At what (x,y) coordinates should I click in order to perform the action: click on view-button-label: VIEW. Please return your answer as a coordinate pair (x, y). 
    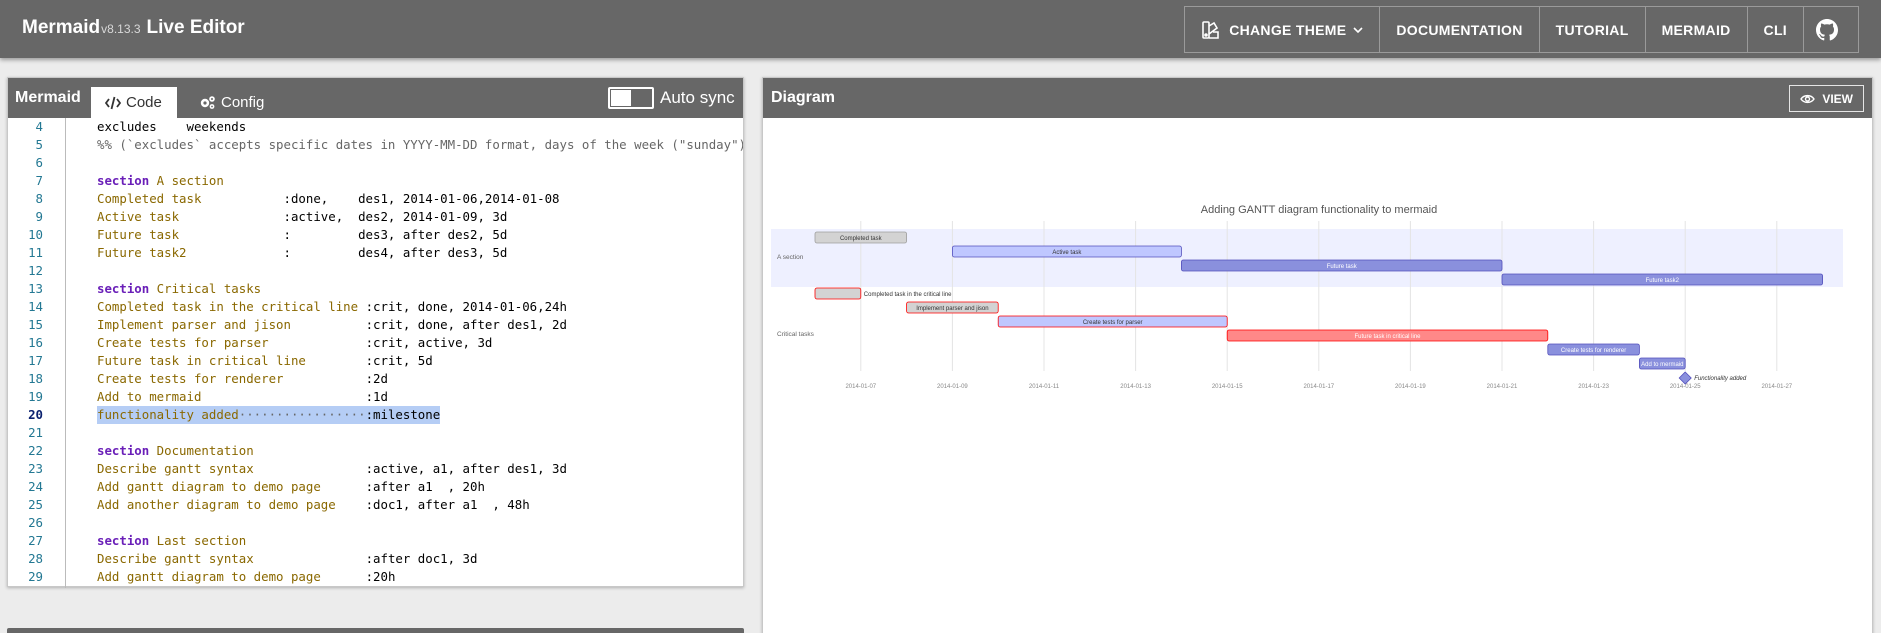
    Looking at the image, I should click on (1837, 98).